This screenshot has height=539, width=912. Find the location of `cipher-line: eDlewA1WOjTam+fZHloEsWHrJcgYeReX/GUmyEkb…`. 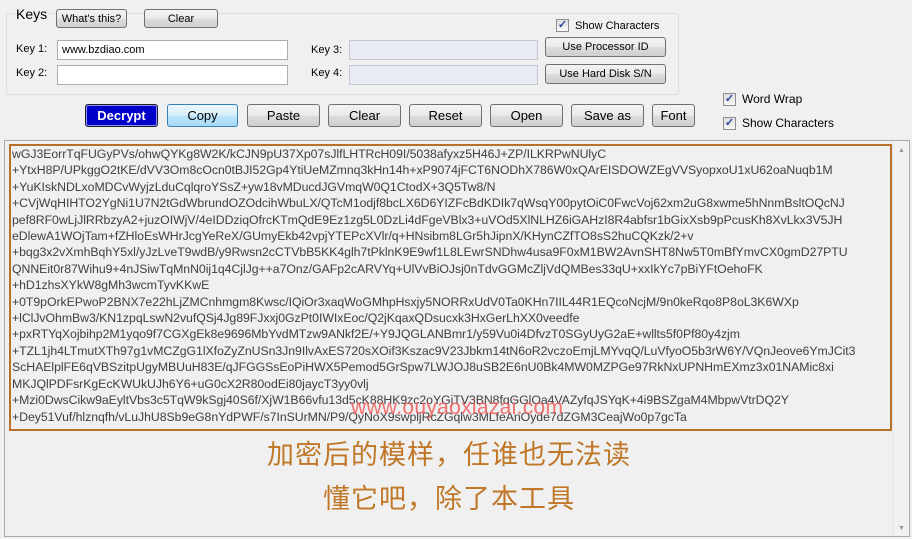

cipher-line: eDlewA1WOjTam+fZHloEsWHrJcgYeReX/GUmyEkb… is located at coordinates (353, 236).